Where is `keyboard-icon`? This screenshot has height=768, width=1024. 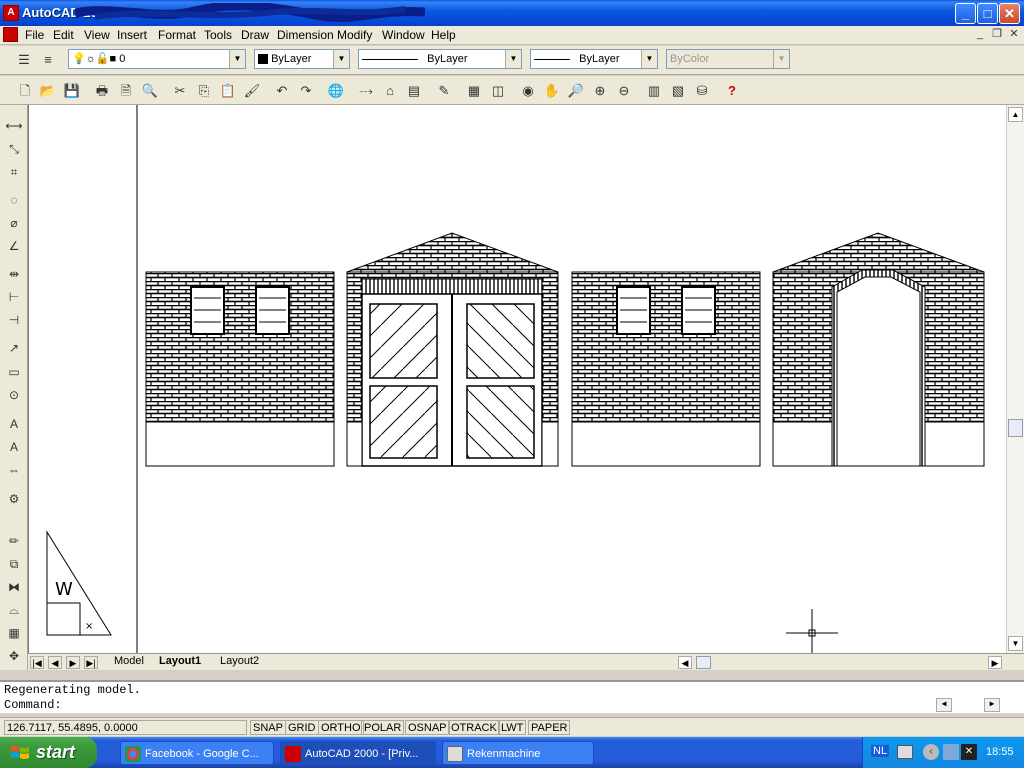 keyboard-icon is located at coordinates (905, 752).